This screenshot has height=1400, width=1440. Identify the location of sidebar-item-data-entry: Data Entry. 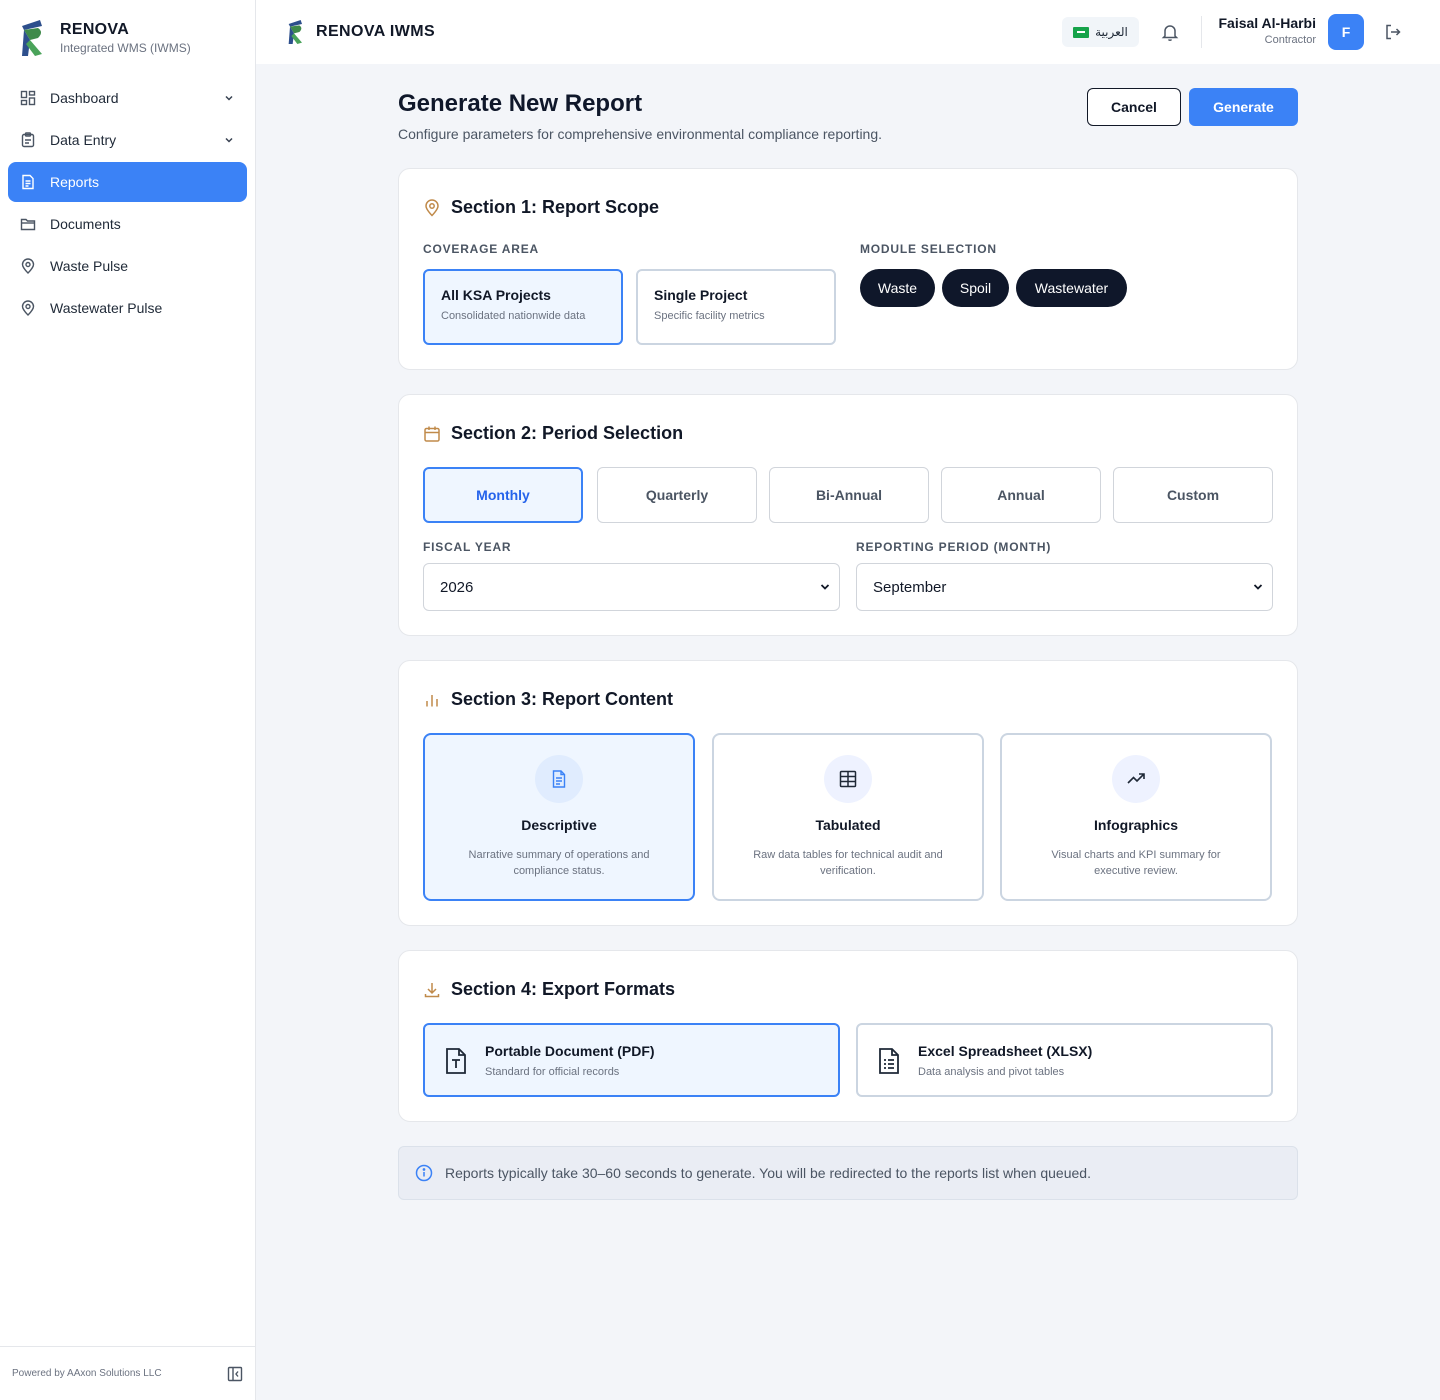
(127, 140).